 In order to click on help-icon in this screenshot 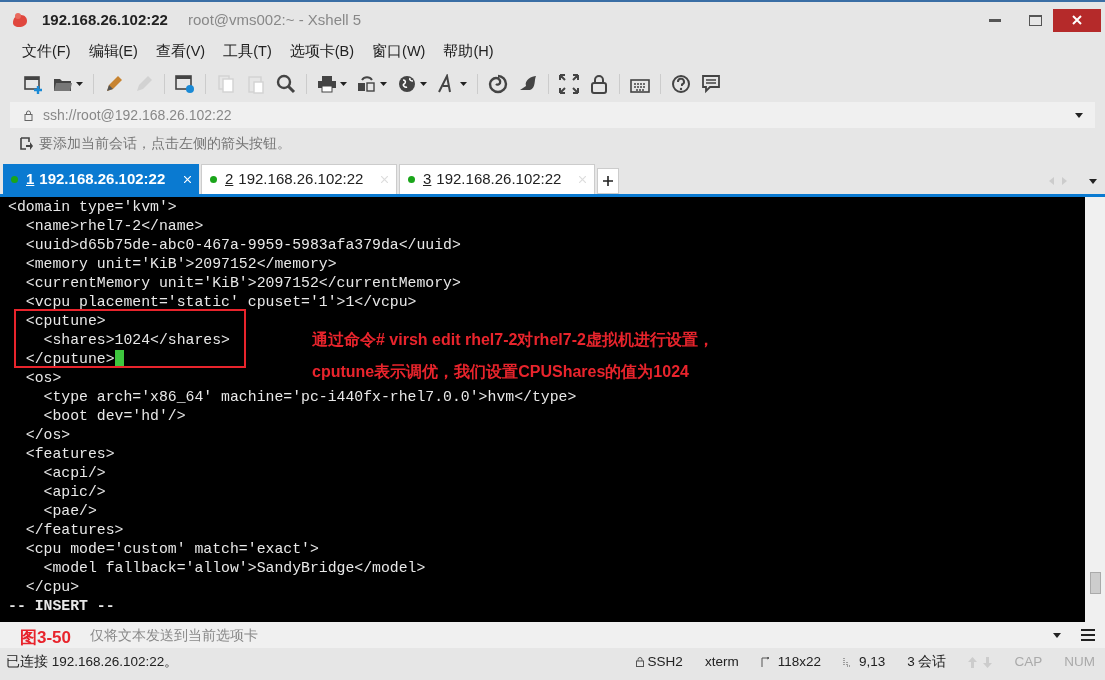, I will do `click(681, 84)`.